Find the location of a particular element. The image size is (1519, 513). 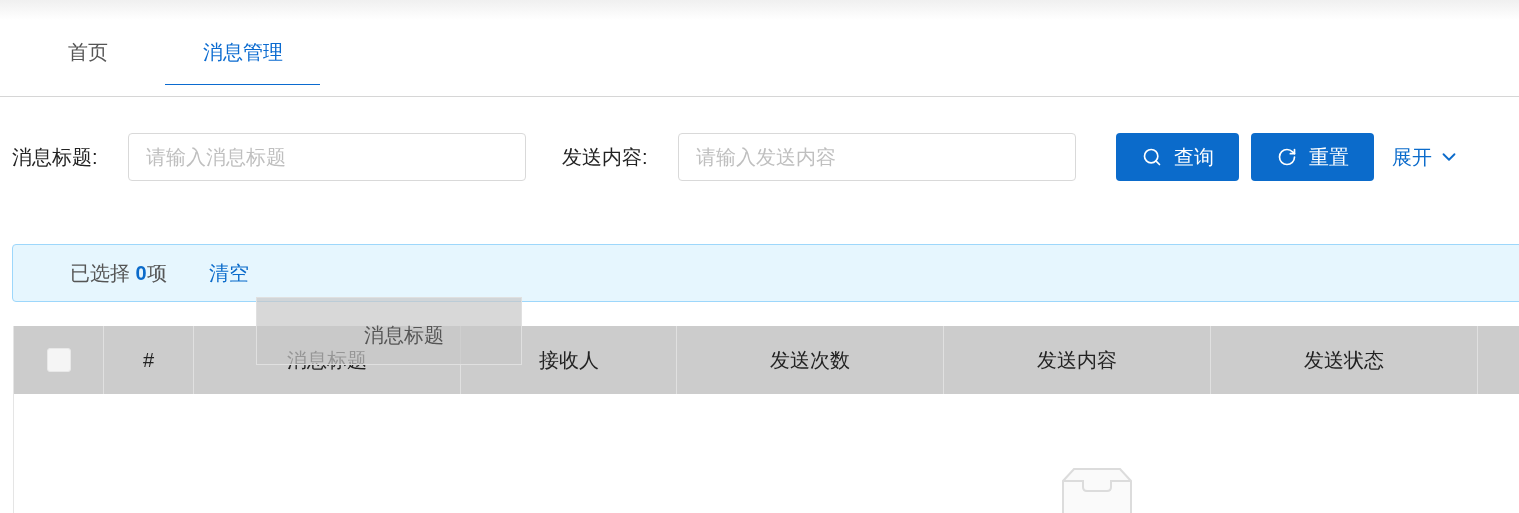

clear-link: 清空 is located at coordinates (228, 273).